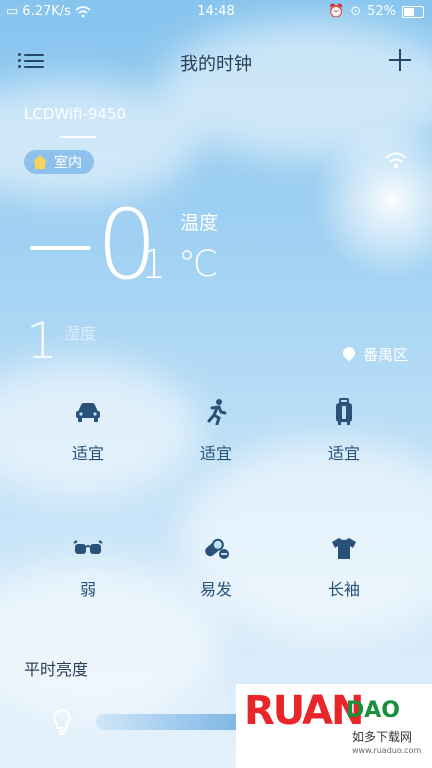 The width and height of the screenshot is (432, 768). What do you see at coordinates (42, 341) in the screenshot?
I see `humidity-value: 1` at bounding box center [42, 341].